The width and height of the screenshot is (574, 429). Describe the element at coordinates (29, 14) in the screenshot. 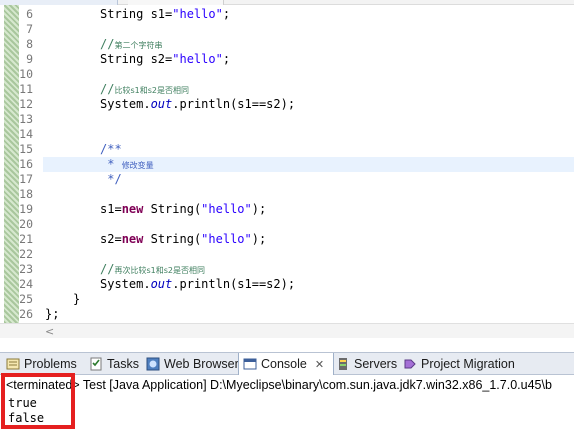

I see `line-number: 6` at that location.